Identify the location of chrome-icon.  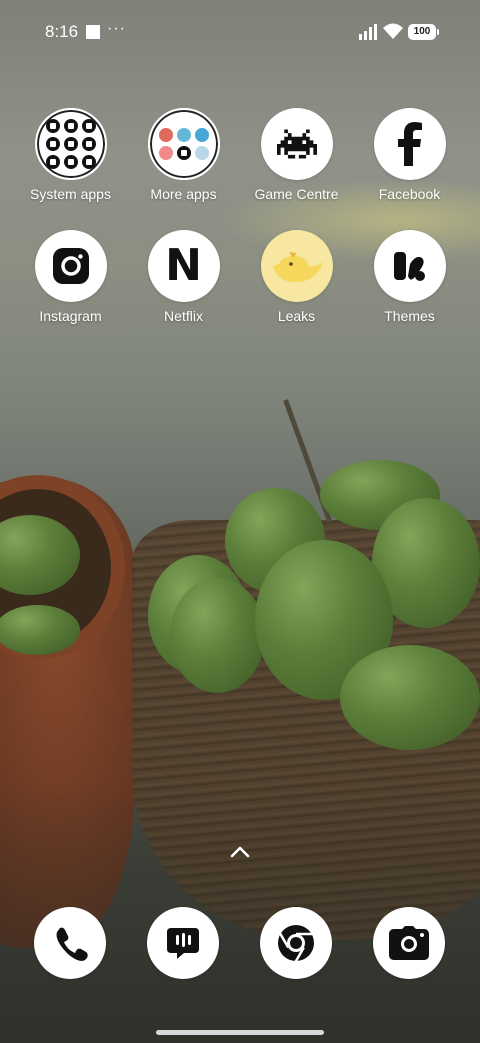
(296, 943).